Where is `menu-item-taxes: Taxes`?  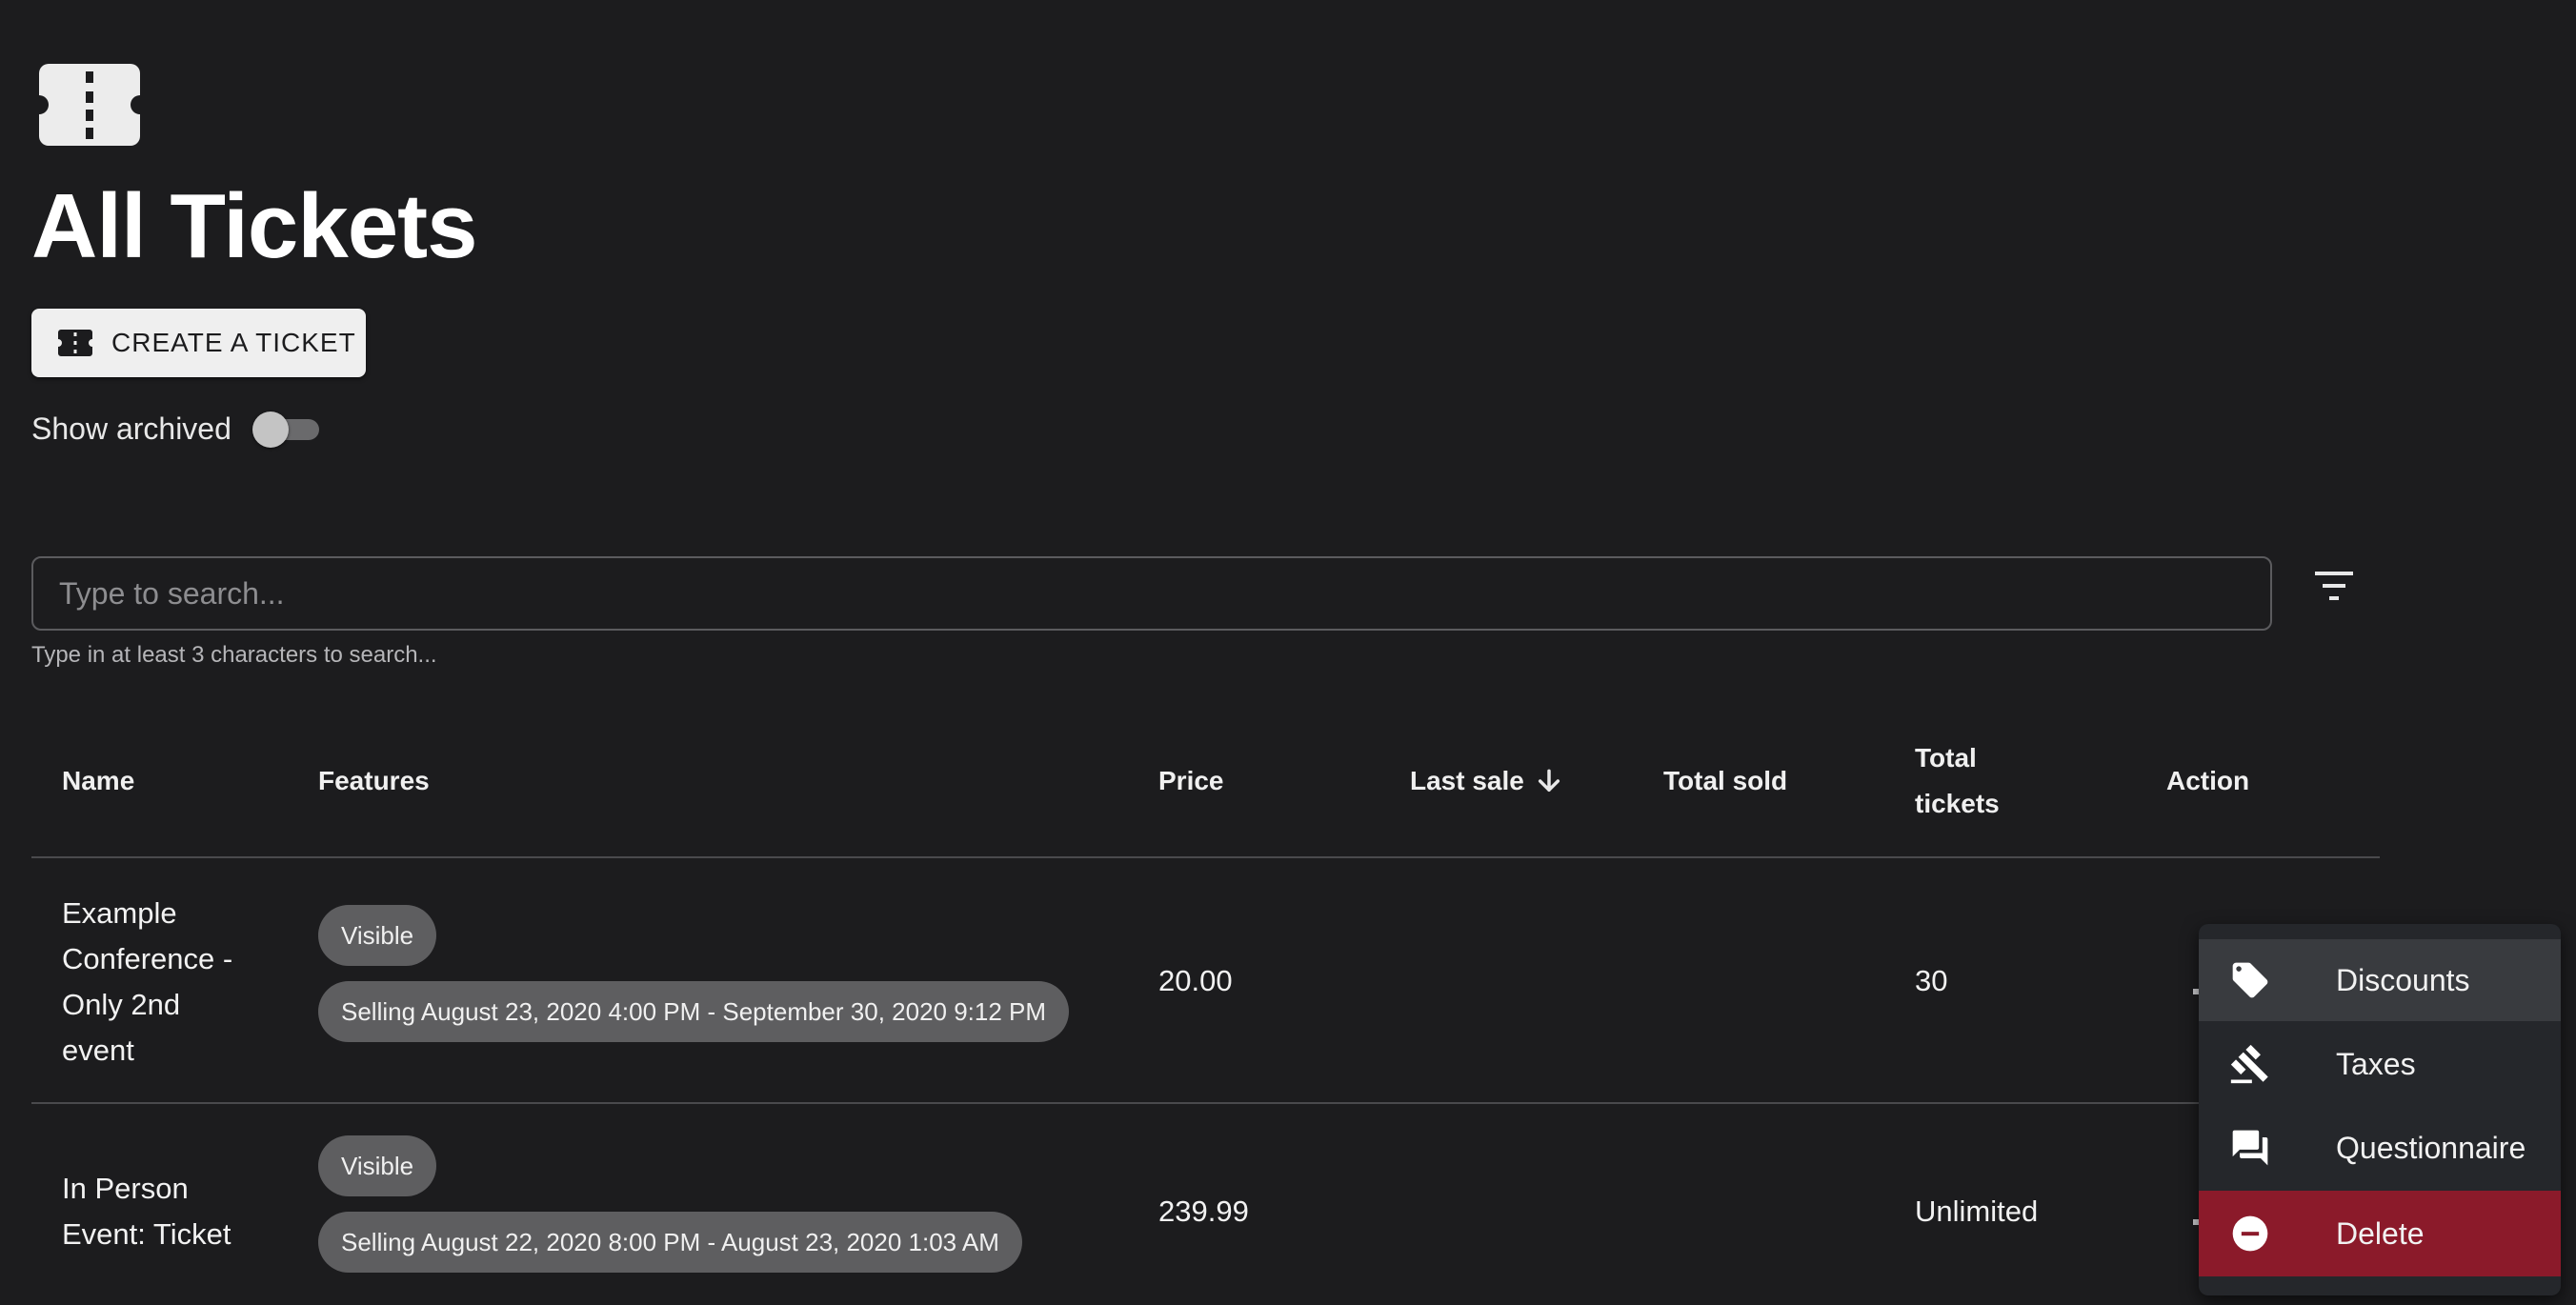
menu-item-taxes: Taxes is located at coordinates (2380, 1064).